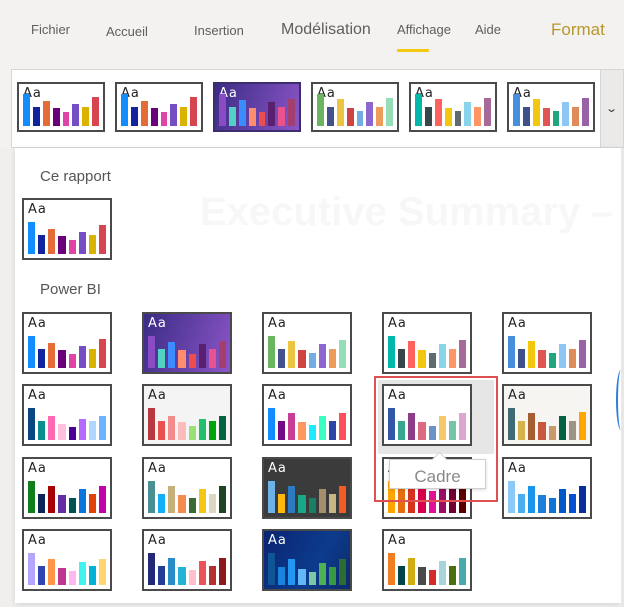  I want to click on strip-theme-5: Aa, so click(453, 107).